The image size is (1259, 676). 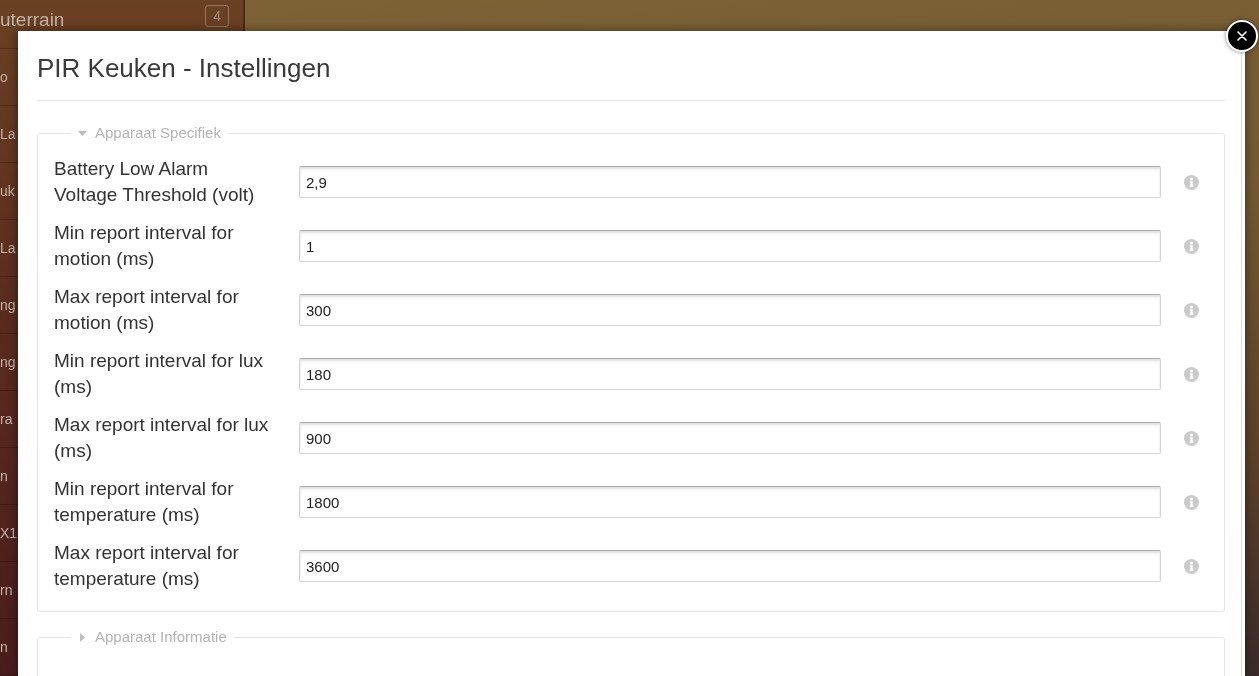 What do you see at coordinates (6, 590) in the screenshot?
I see `sidebar-item: rn` at bounding box center [6, 590].